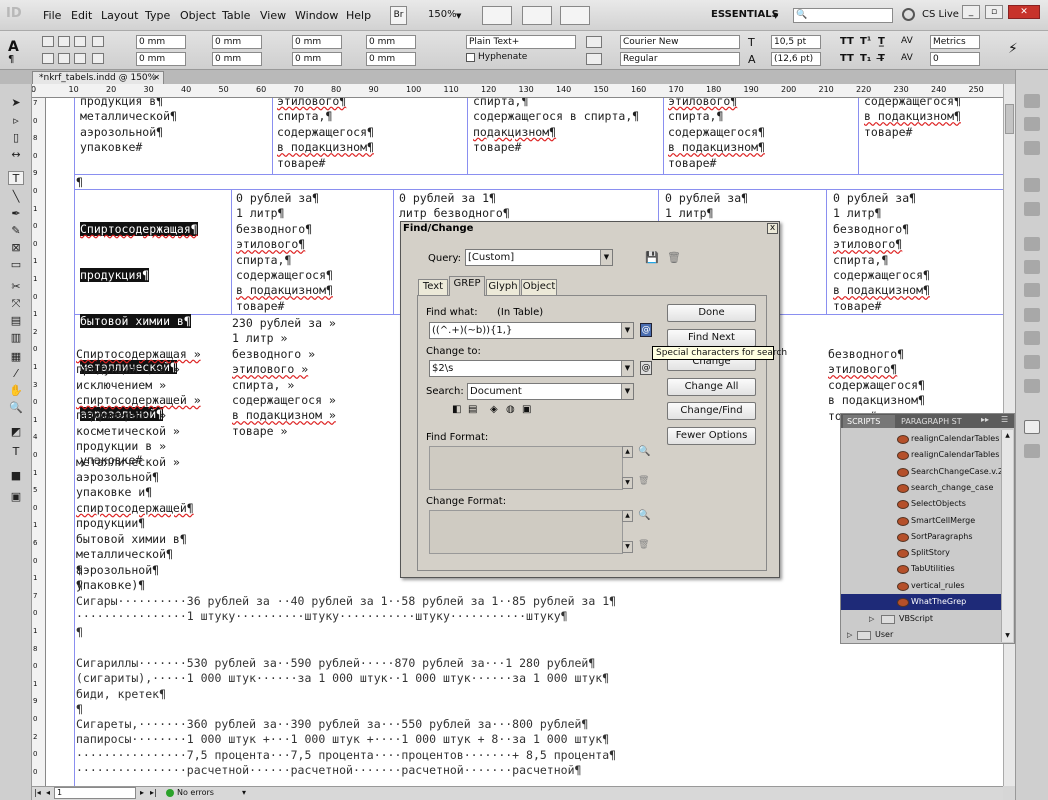 This screenshot has width=1048, height=800. I want to click on space-before-field: 0 mm, so click(317, 42).